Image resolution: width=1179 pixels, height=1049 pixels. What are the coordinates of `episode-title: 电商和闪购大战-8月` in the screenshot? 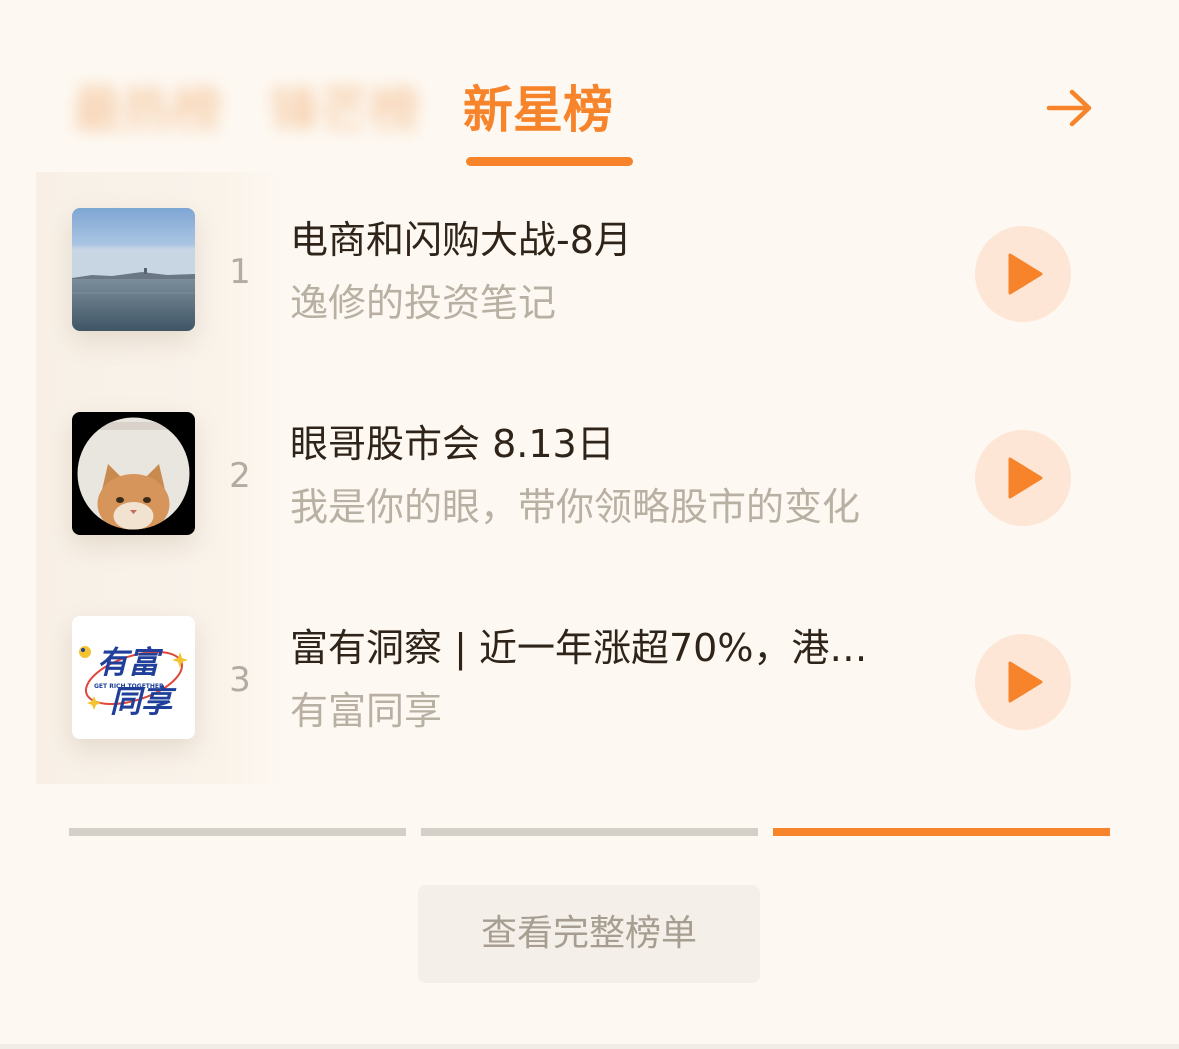 It's located at (606, 240).